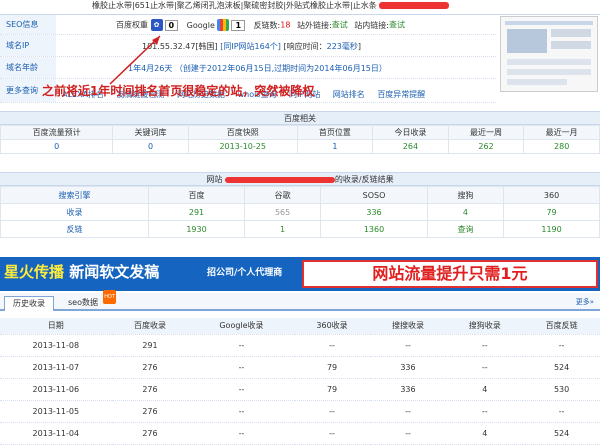 The height and width of the screenshot is (445, 600). I want to click on tab-seo-label: seo数据, so click(83, 302).